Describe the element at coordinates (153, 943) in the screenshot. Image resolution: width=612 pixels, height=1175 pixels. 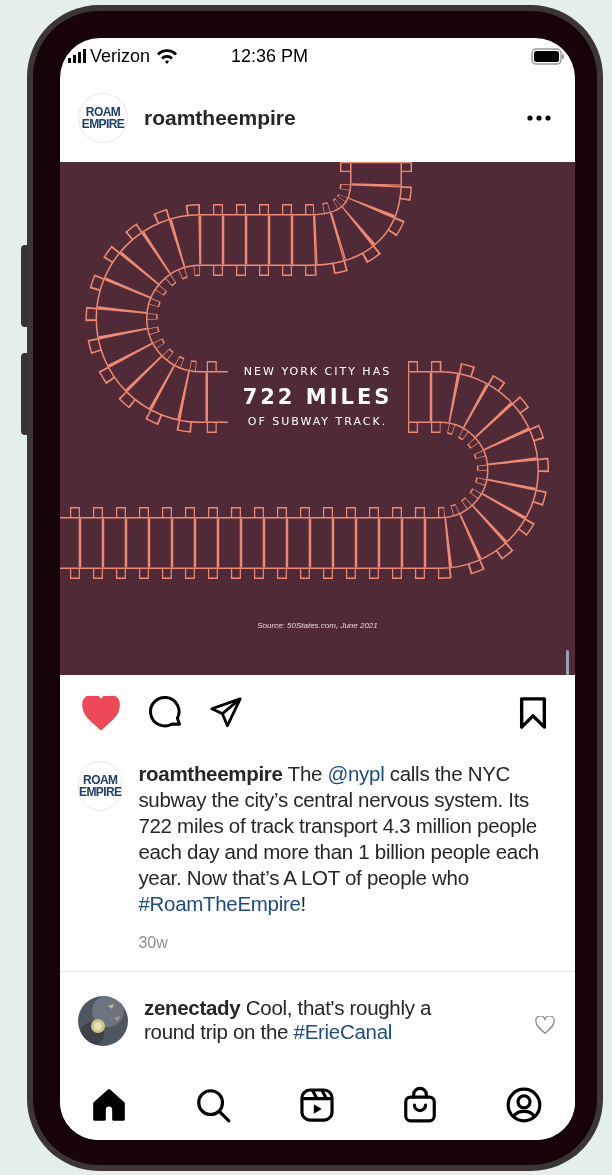
I see `post-age: 30w` at that location.